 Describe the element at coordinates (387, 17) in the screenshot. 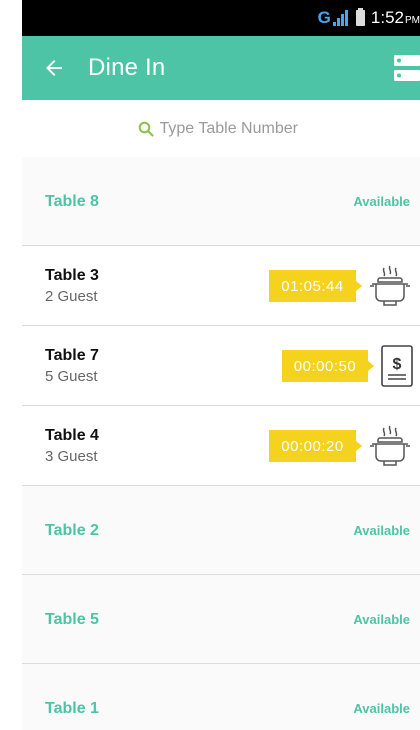

I see `status-time: 1:52` at that location.